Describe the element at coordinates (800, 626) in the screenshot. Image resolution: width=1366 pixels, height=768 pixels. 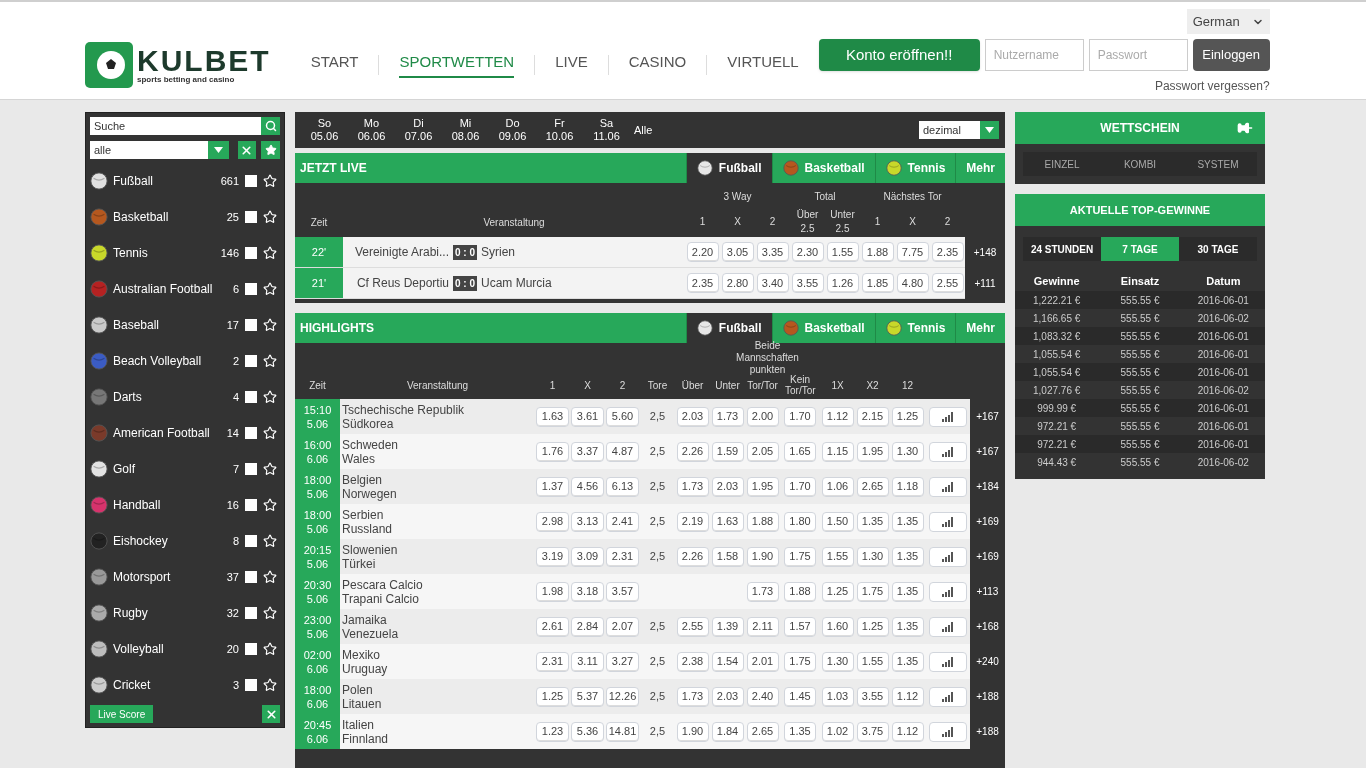
I see `odds-button: 1.57` at that location.